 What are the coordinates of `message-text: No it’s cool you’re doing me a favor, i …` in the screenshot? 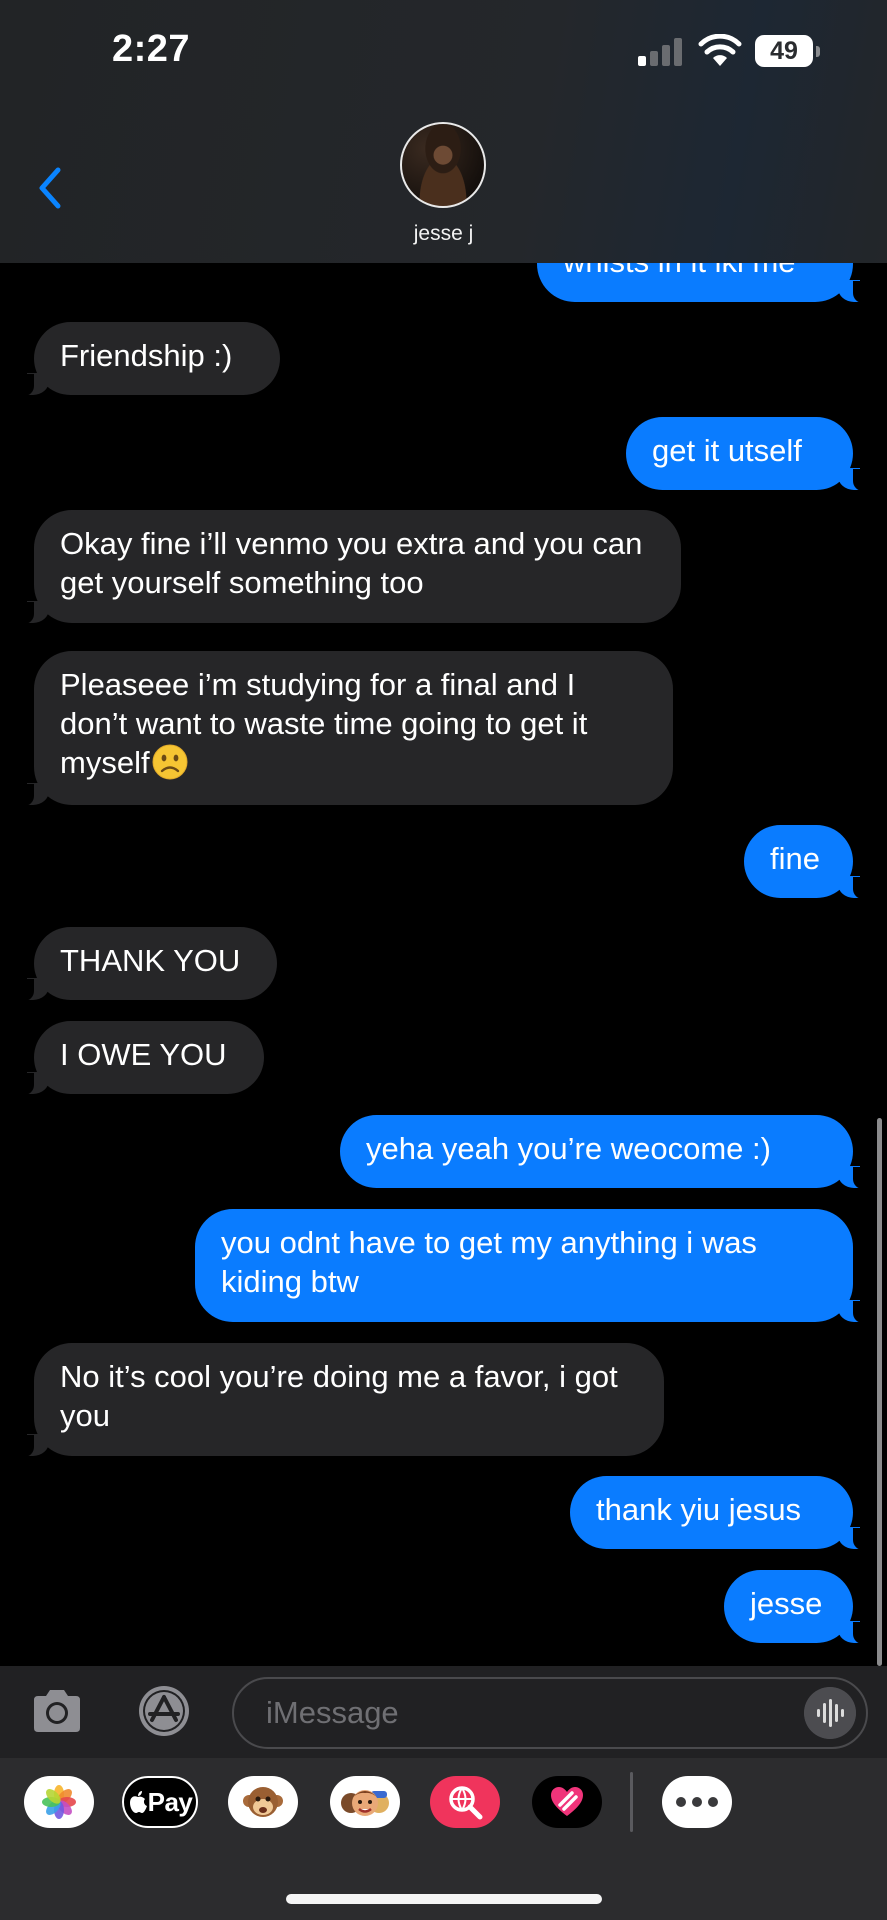 It's located at (339, 1396).